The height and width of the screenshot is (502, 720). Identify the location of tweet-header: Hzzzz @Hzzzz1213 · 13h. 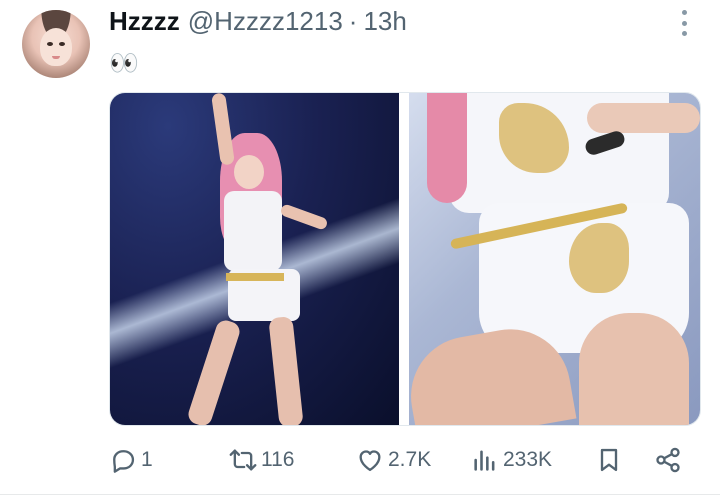
(258, 23).